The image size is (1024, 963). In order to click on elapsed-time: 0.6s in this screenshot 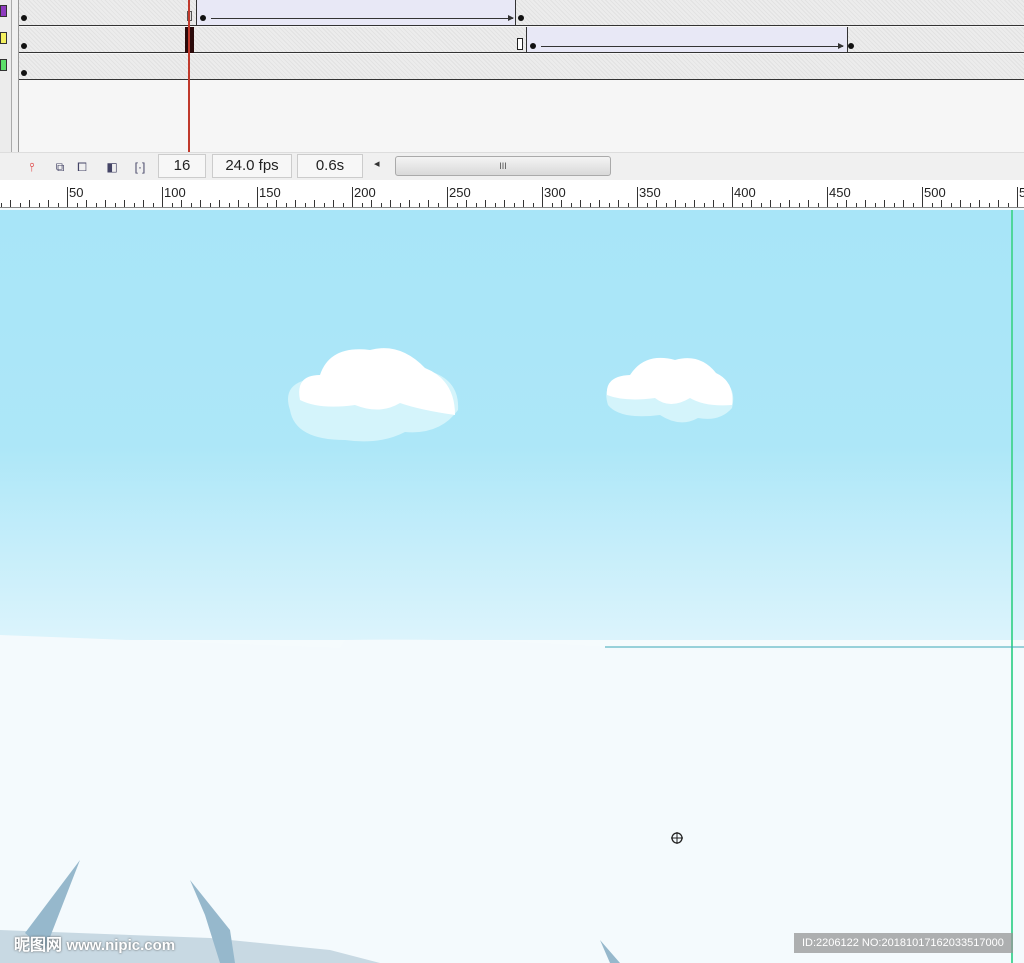, I will do `click(330, 166)`.